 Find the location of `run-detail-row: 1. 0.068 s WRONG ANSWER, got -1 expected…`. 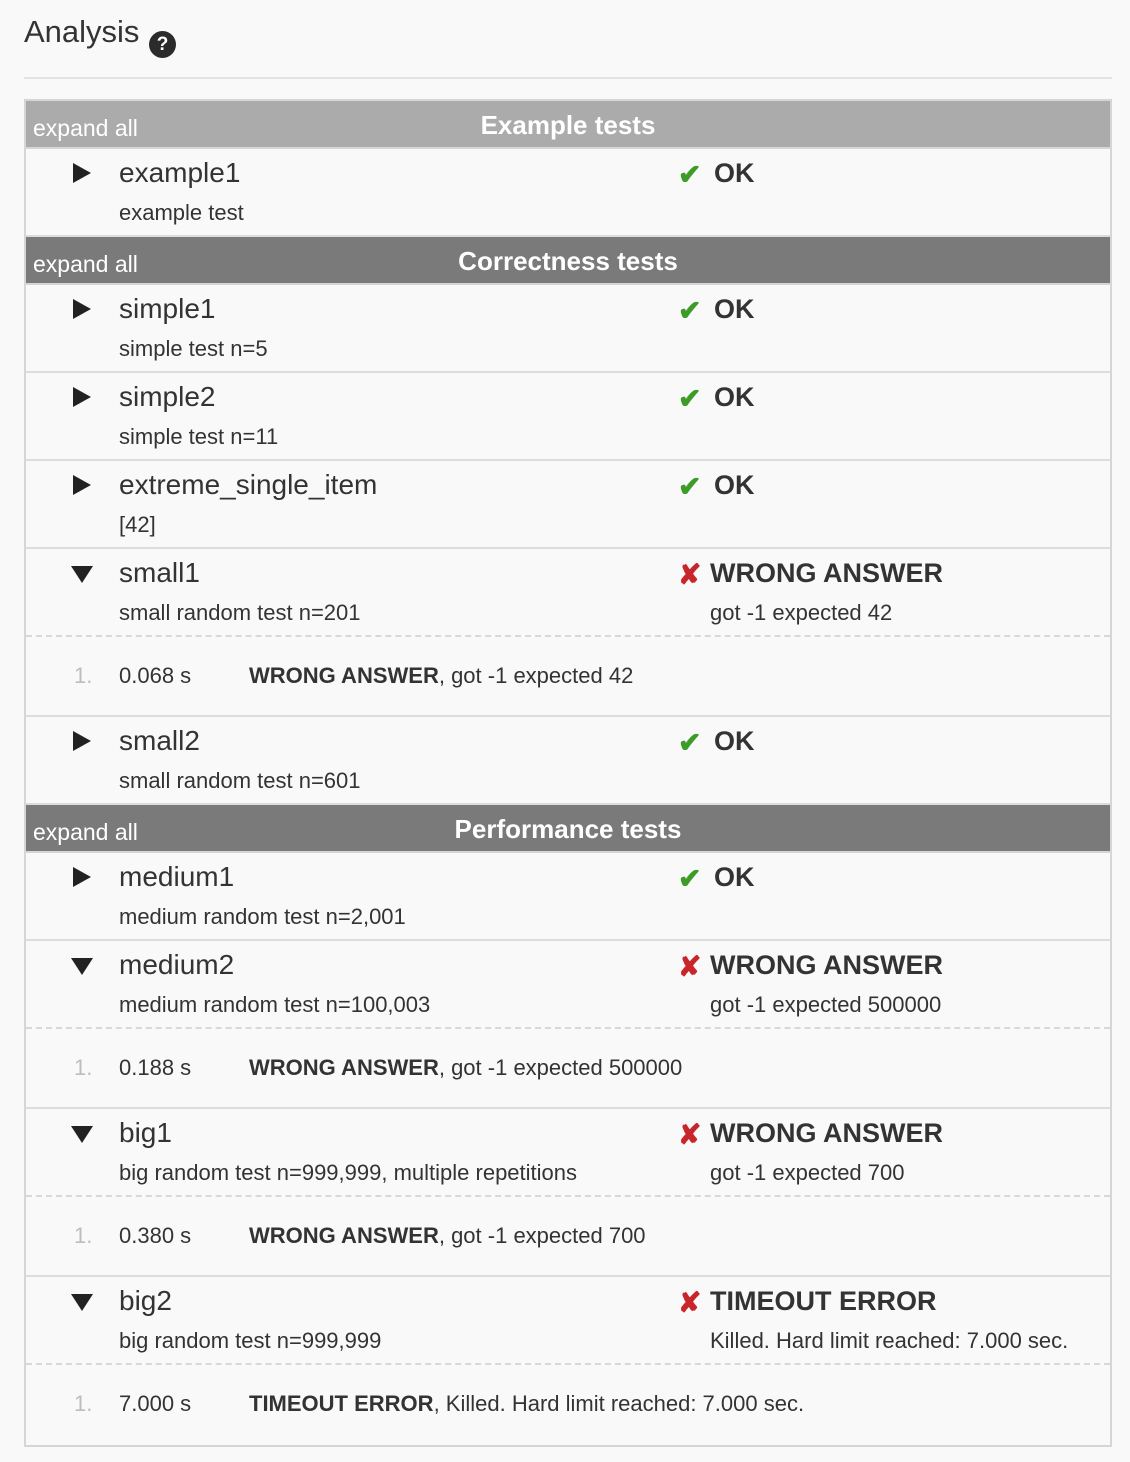

run-detail-row: 1. 0.068 s WRONG ANSWER, got -1 expected… is located at coordinates (568, 677).